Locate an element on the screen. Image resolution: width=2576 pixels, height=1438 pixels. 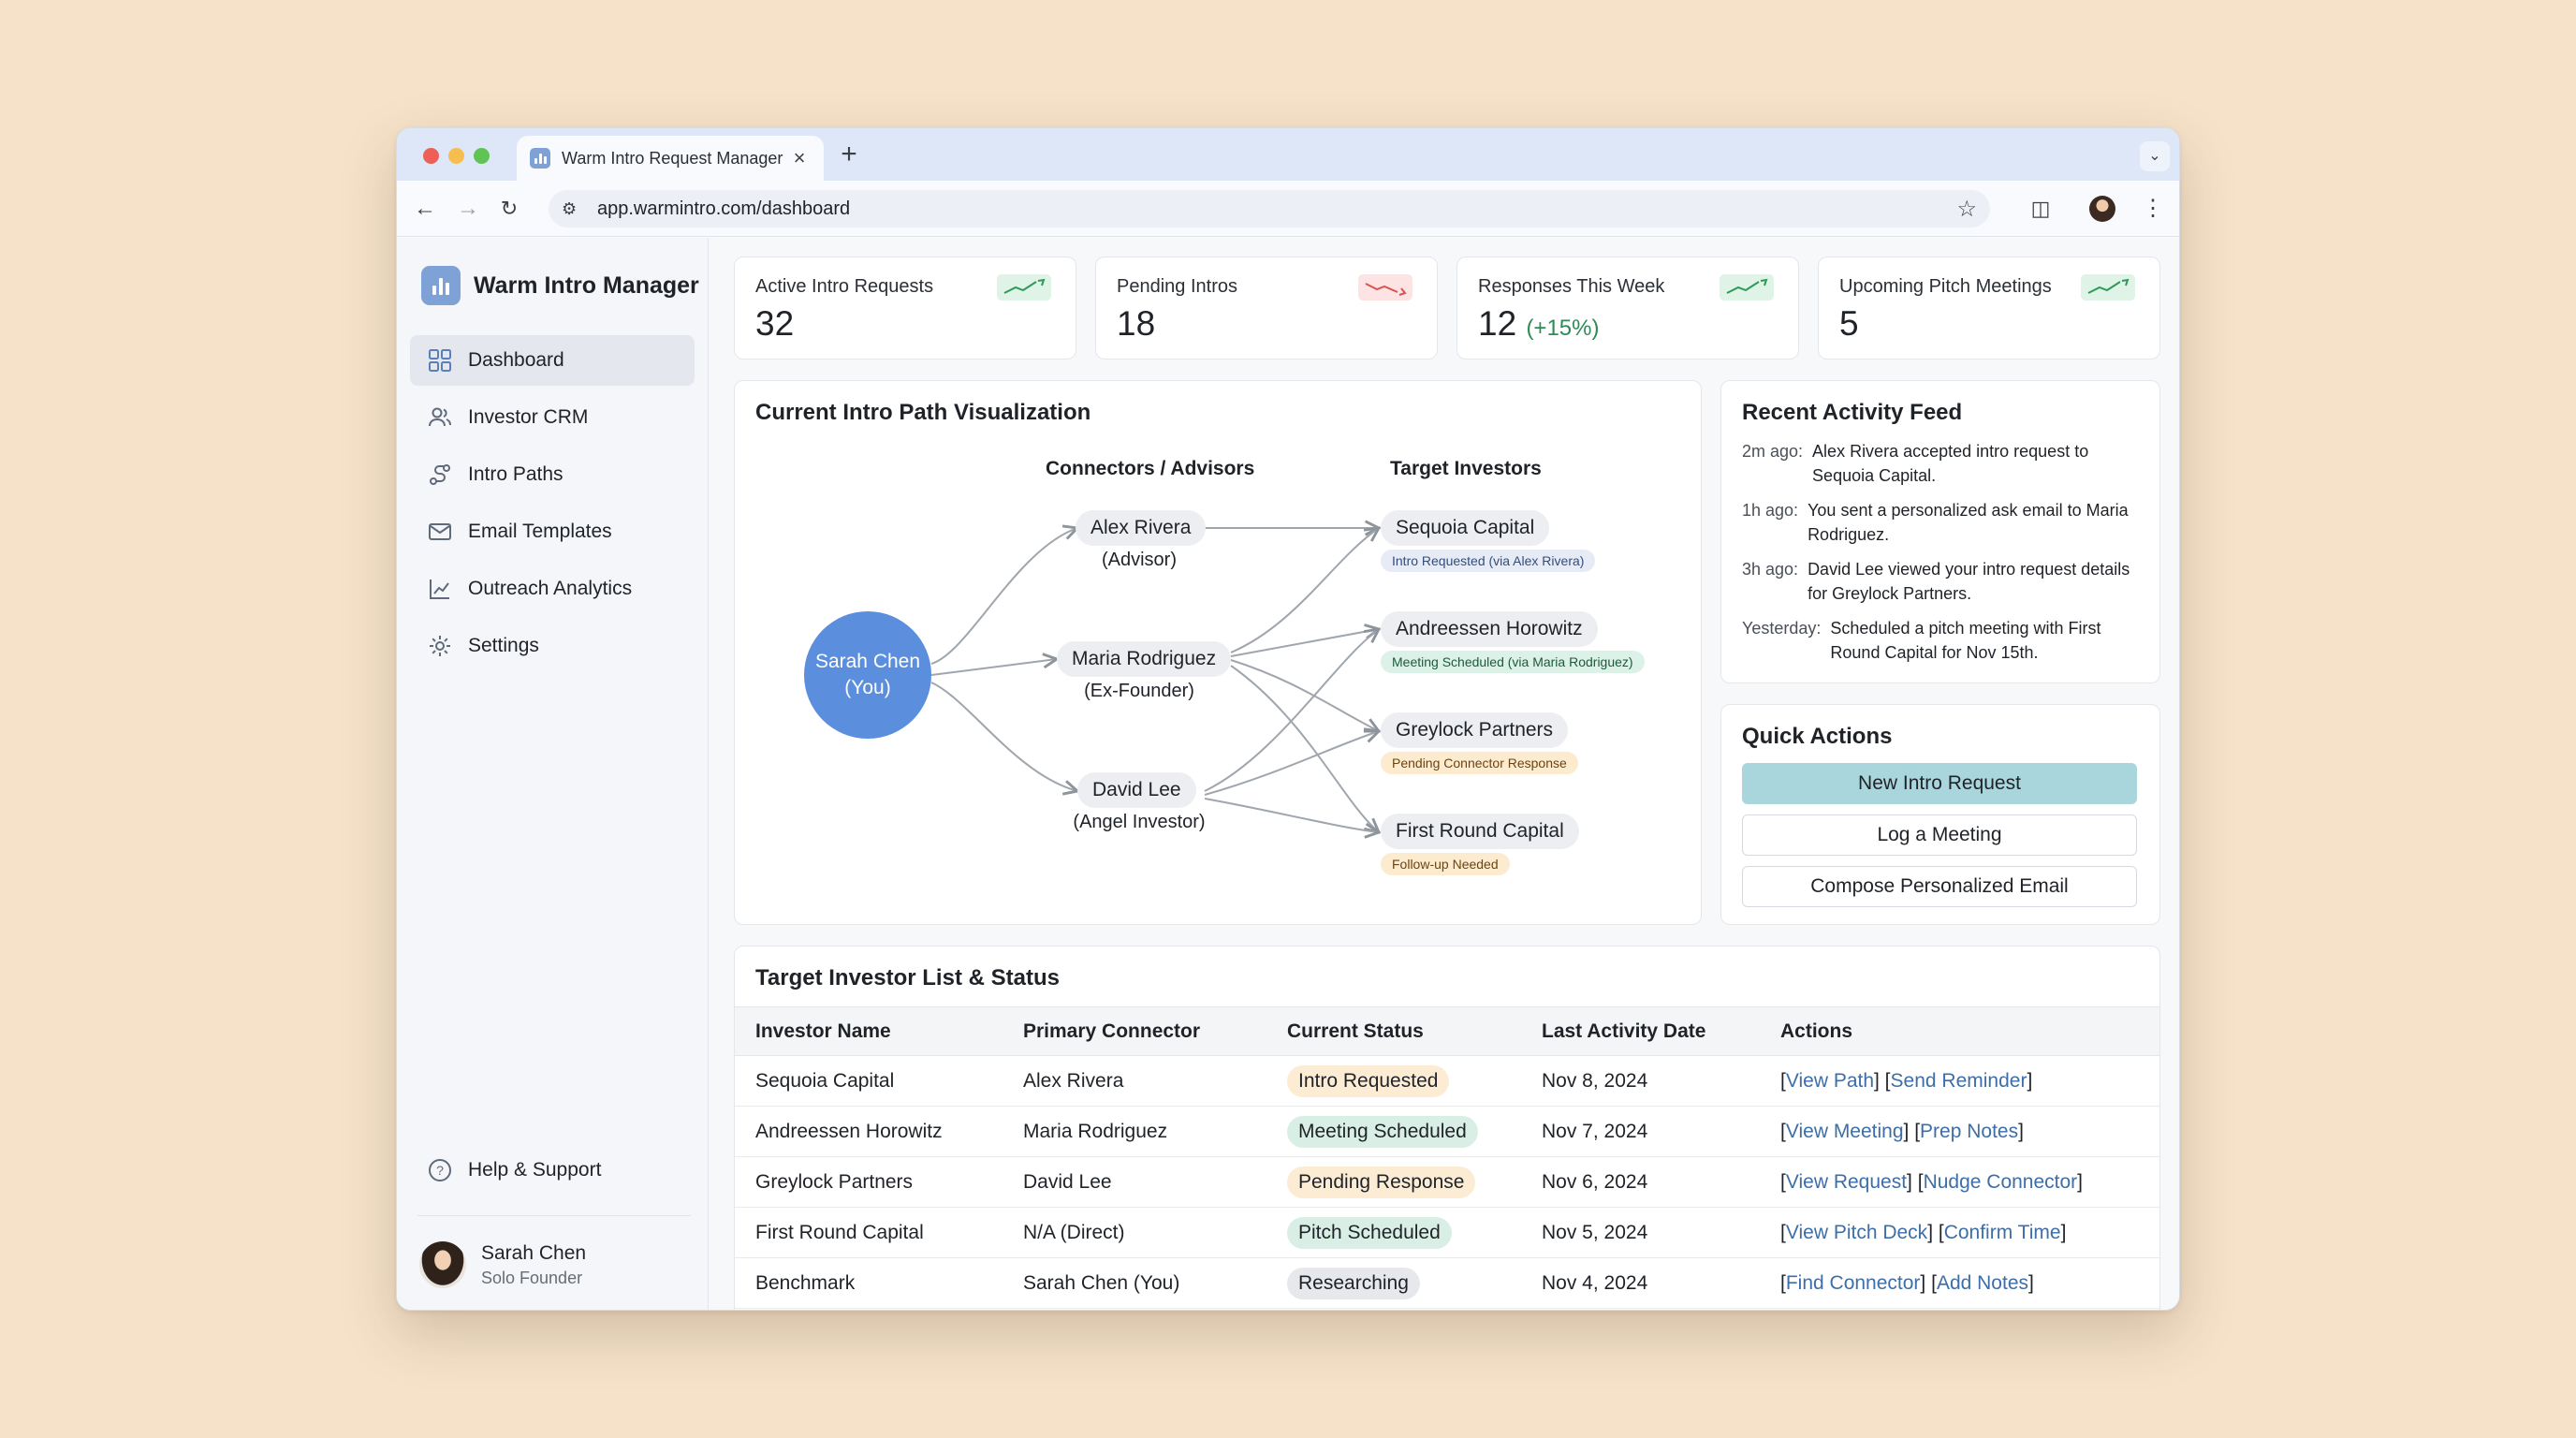
connector-node-alex-rivera: Alex Rivera is located at coordinates (1141, 528).